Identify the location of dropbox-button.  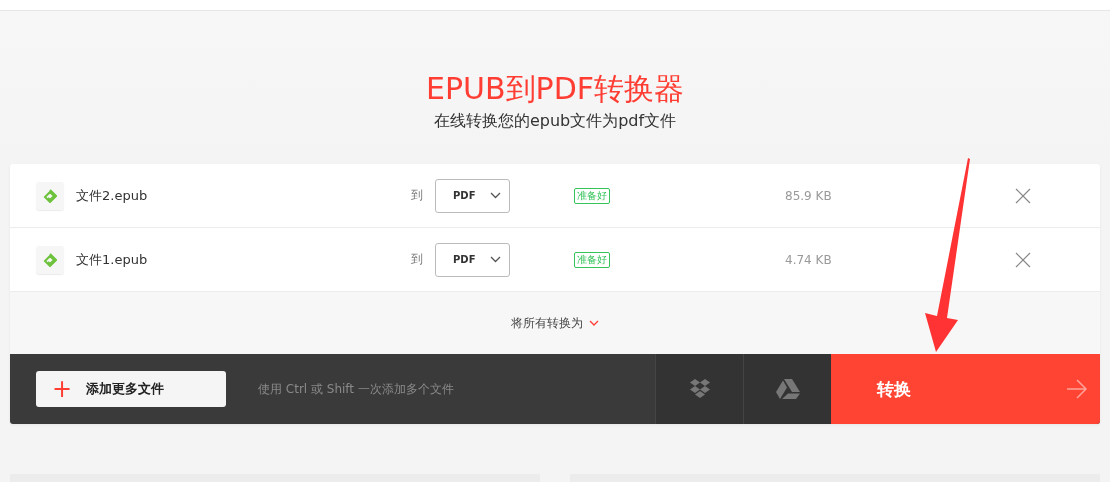
(699, 389).